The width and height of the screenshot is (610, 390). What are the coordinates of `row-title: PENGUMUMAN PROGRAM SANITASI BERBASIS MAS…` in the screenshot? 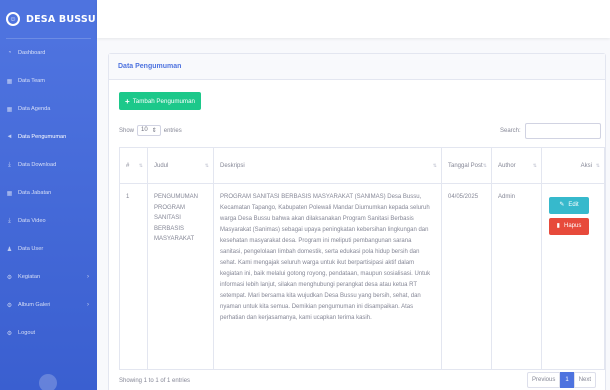 It's located at (180, 276).